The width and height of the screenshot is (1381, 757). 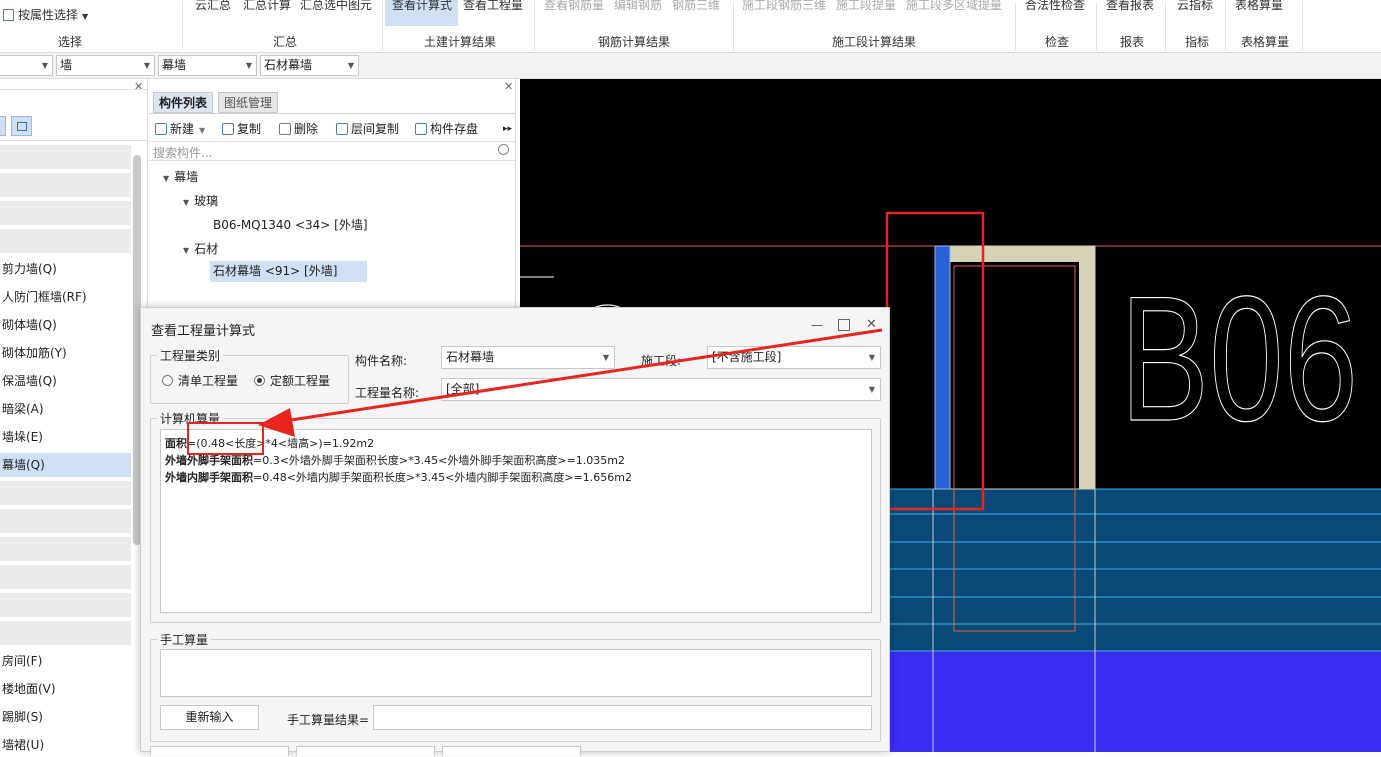 What do you see at coordinates (690, 66) in the screenshot?
I see `filter-toolbar: ▼ 墙 ▼ 幕墙 ▼ 石材幕墙 ▼` at bounding box center [690, 66].